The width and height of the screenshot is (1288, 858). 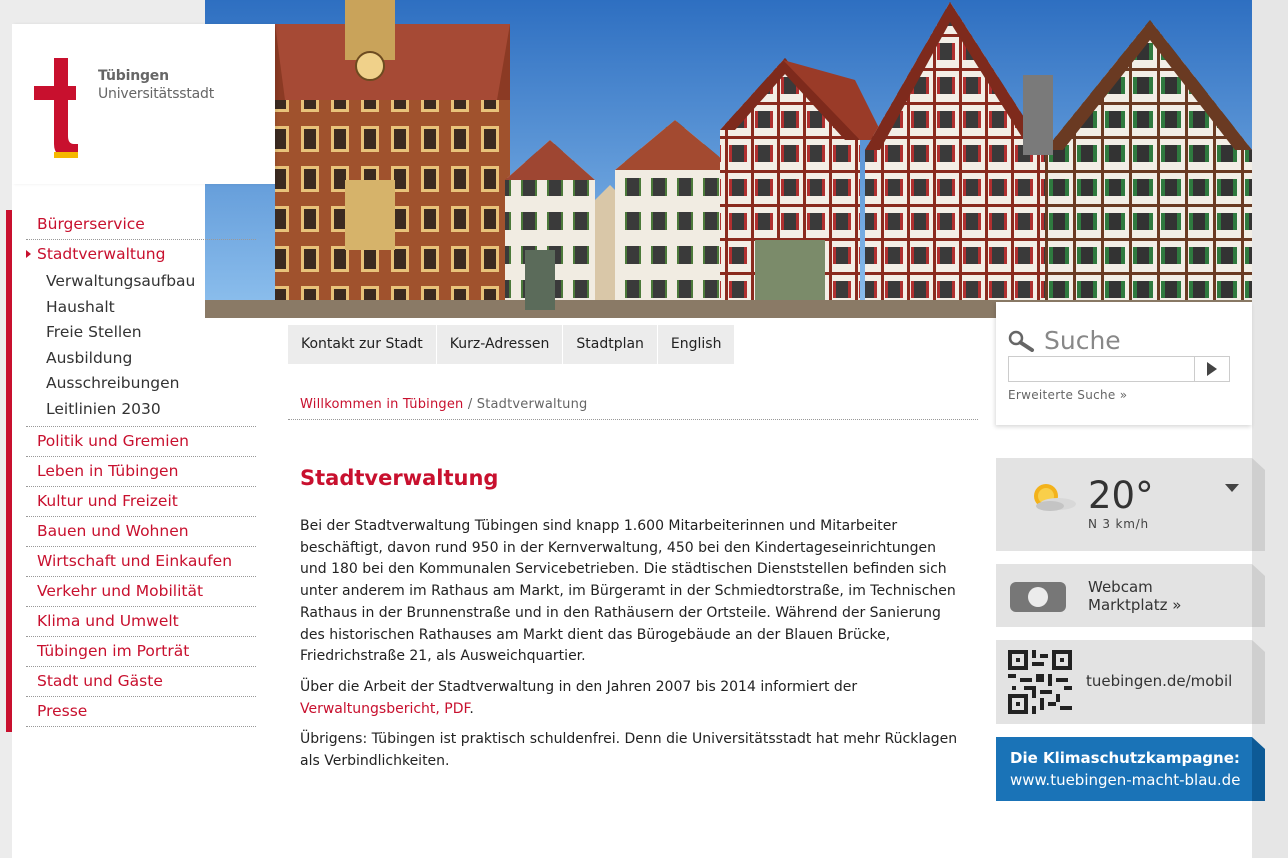 I want to click on breadcrumb-current: Stadtverwaltung, so click(x=532, y=404).